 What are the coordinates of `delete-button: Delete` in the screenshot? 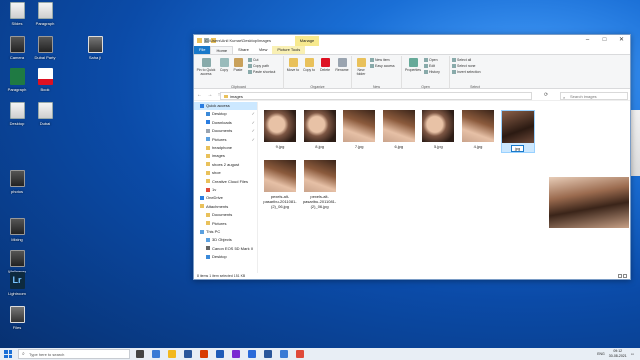 It's located at (325, 65).